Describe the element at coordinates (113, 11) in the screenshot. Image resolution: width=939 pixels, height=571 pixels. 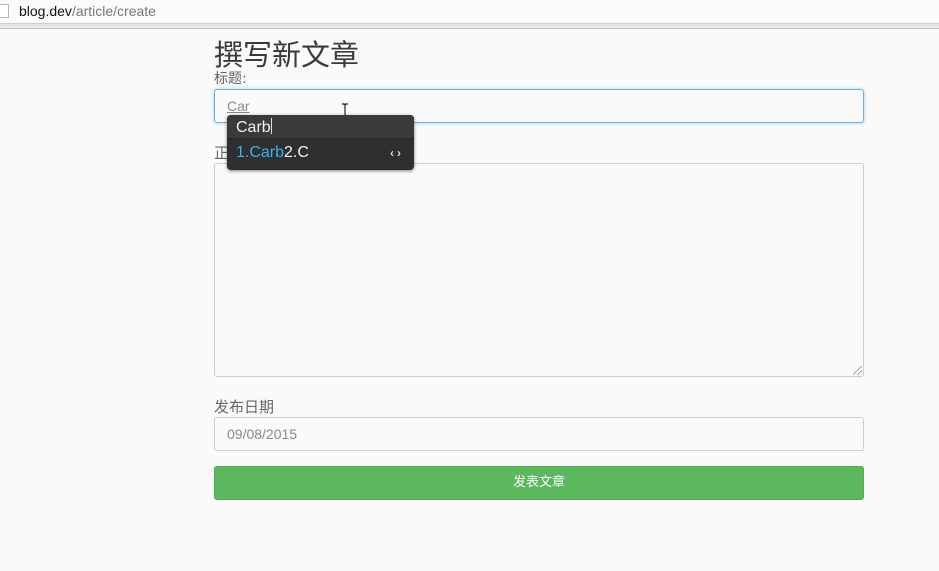
I see `url-path: /article/create` at that location.